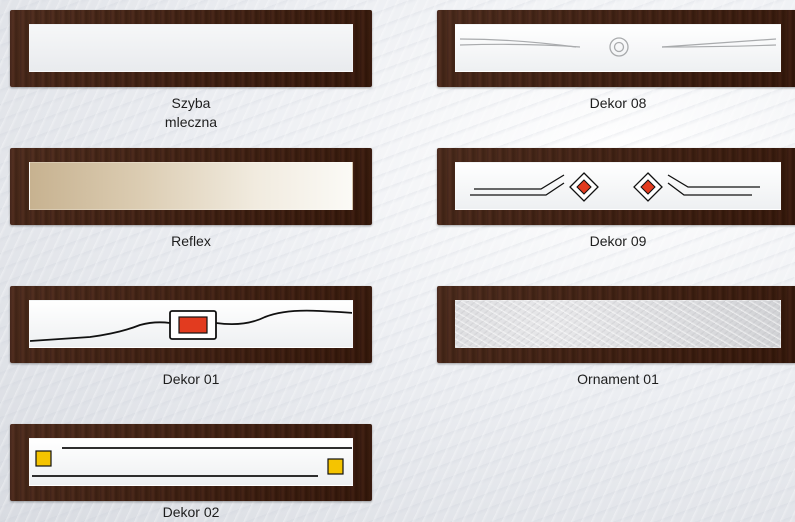 The image size is (795, 522). What do you see at coordinates (615, 187) in the screenshot?
I see `decor-09-pattern` at bounding box center [615, 187].